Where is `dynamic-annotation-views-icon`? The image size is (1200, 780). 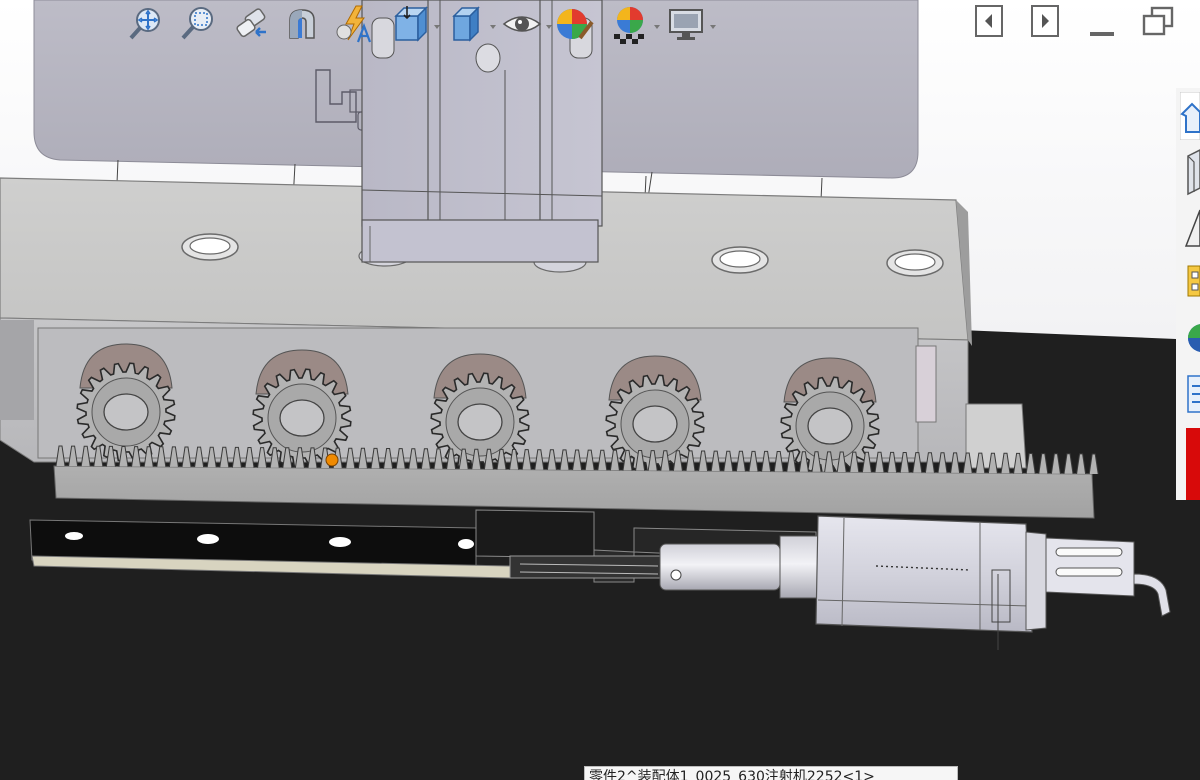 dynamic-annotation-views-icon is located at coordinates (354, 24).